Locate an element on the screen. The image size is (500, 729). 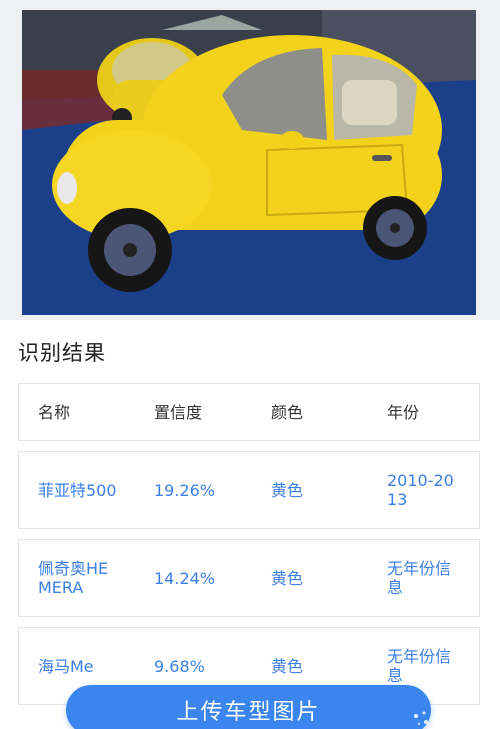
row-name: 菲亚特500 is located at coordinates (77, 490).